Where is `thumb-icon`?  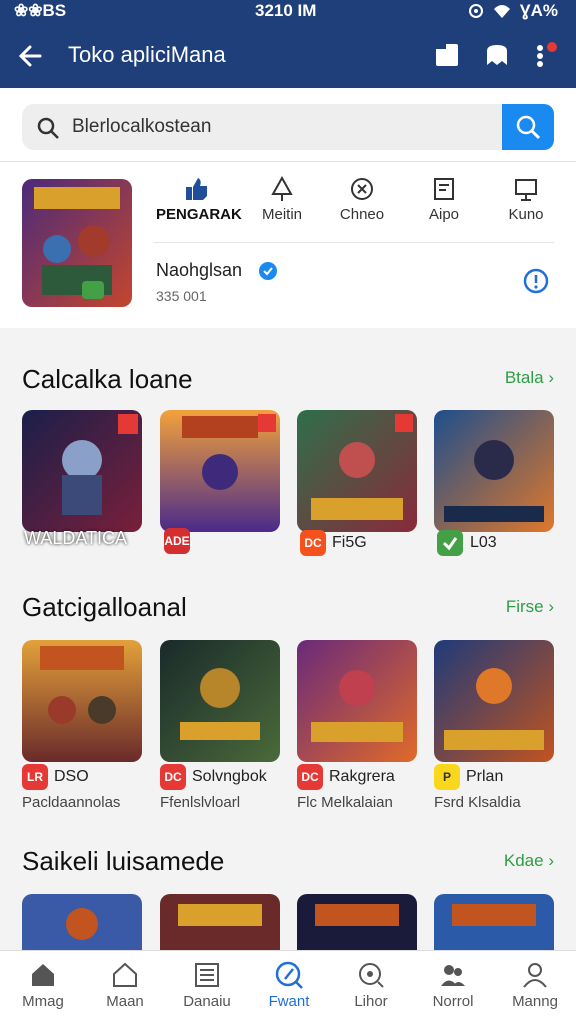 thumb-icon is located at coordinates (196, 189).